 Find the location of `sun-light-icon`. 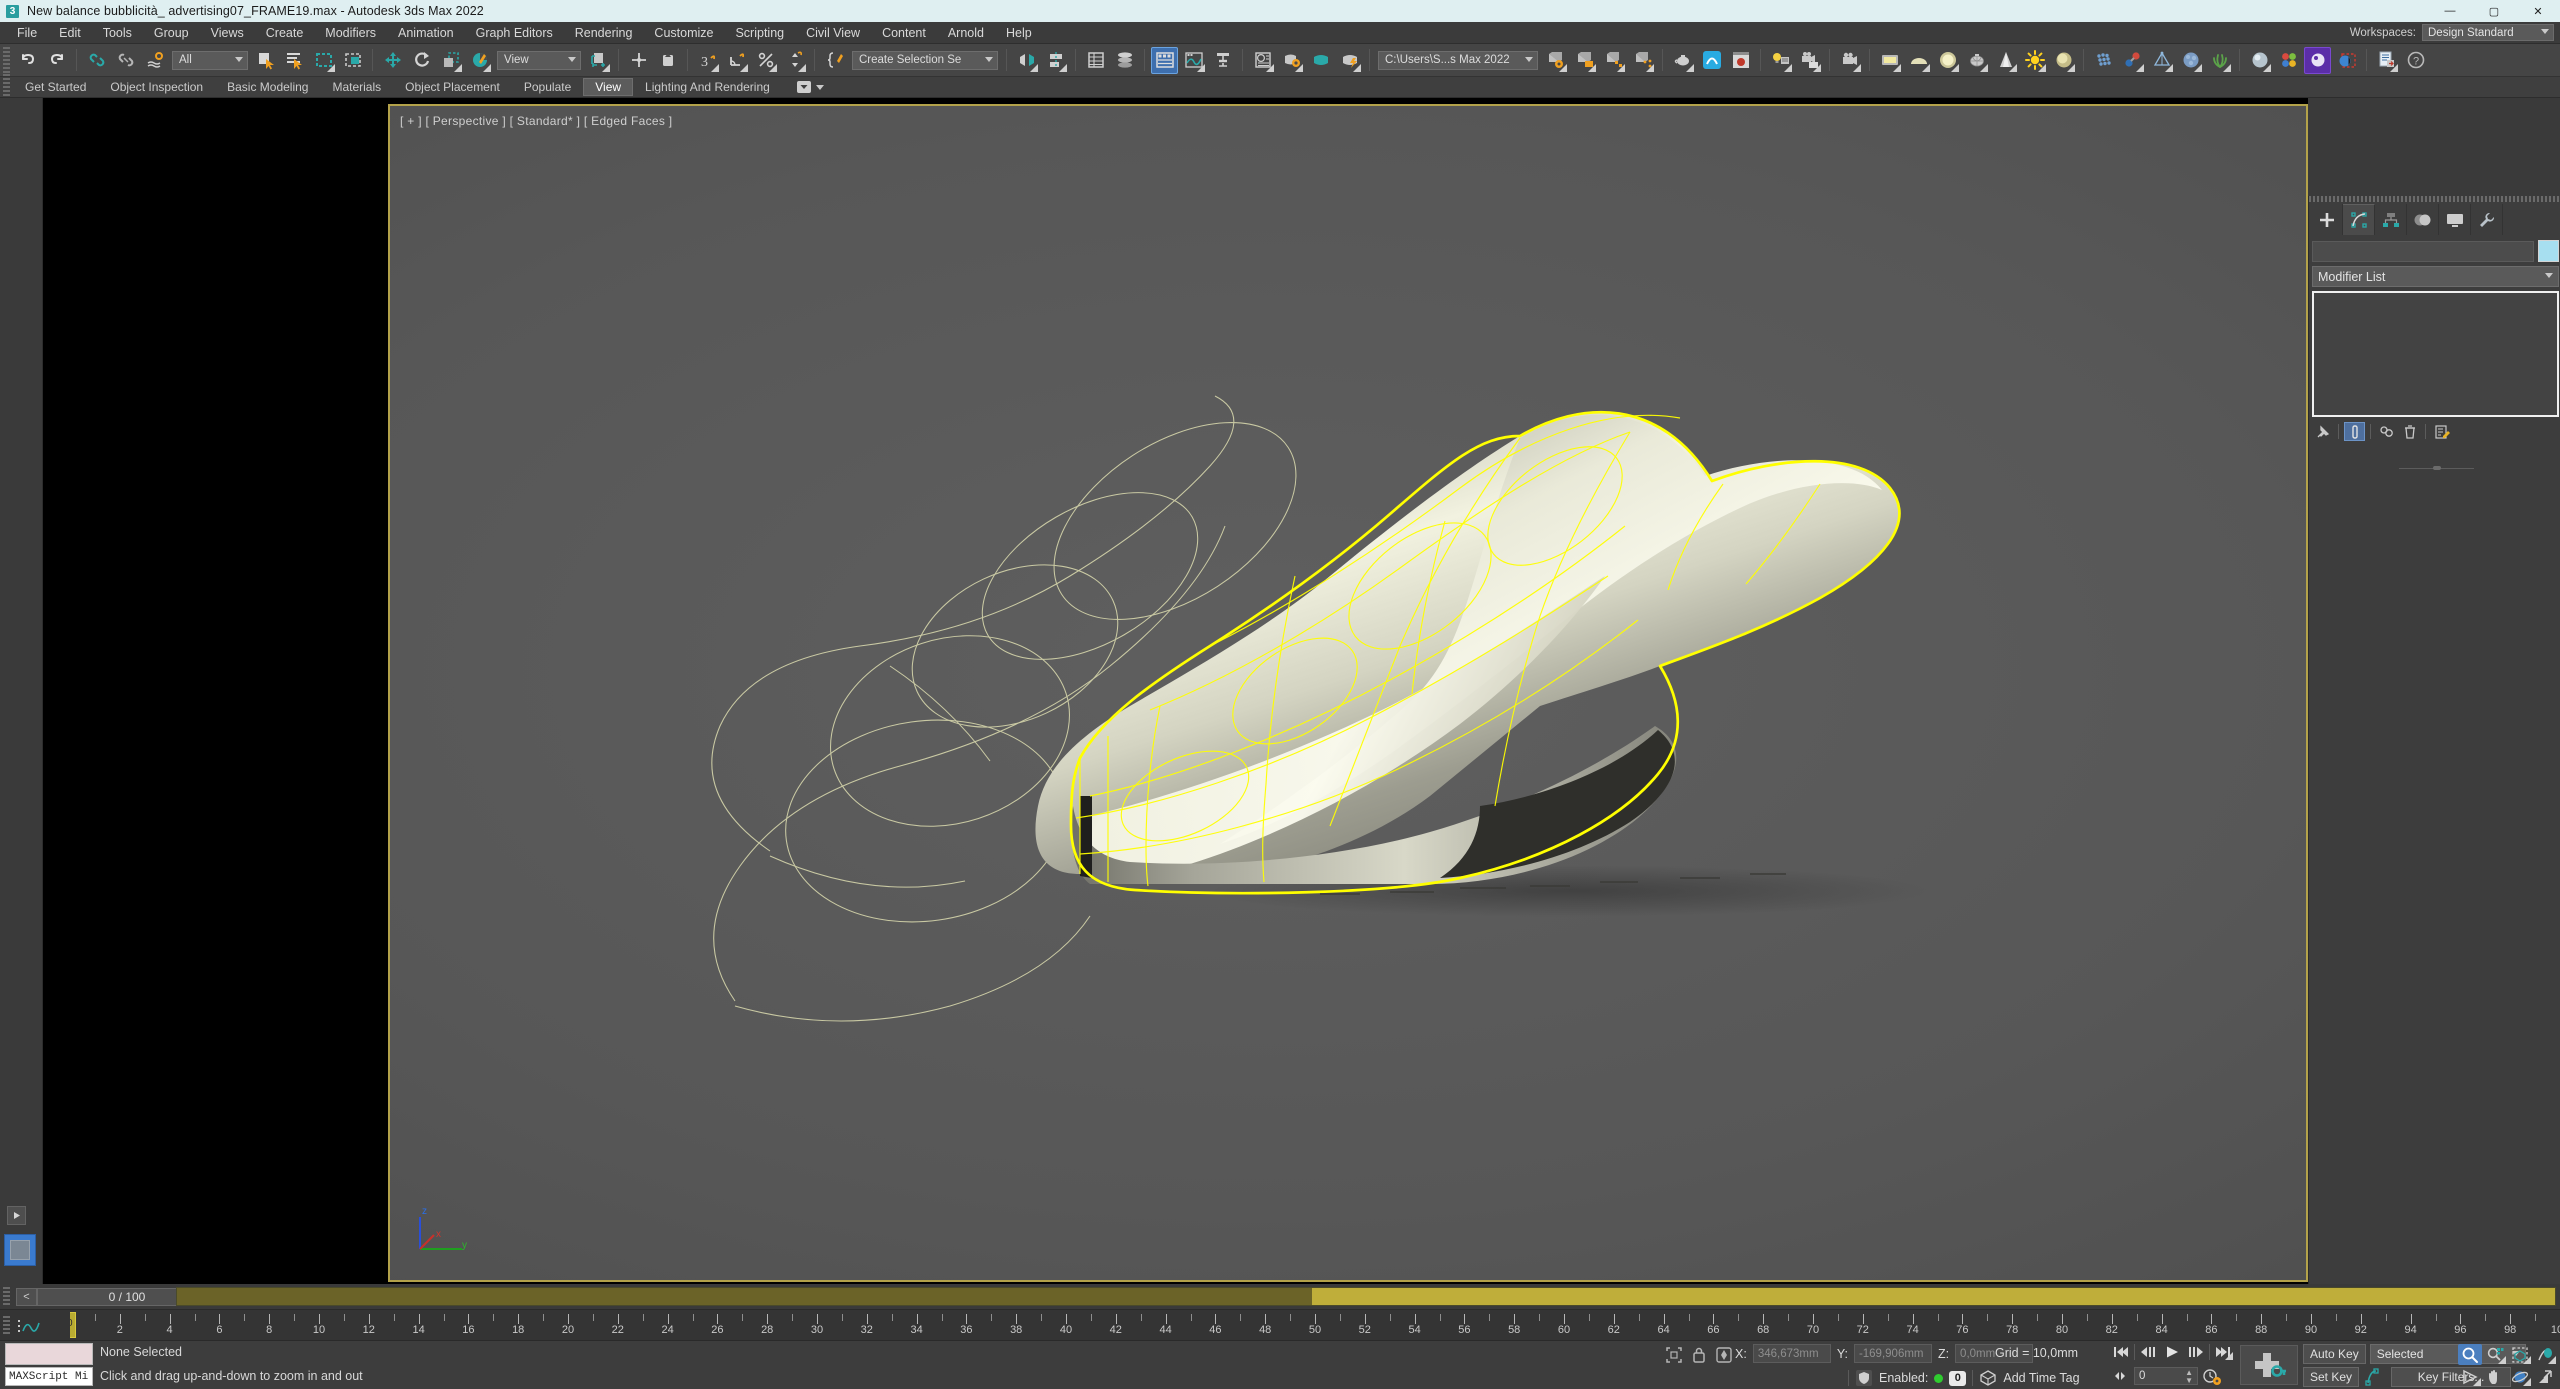

sun-light-icon is located at coordinates (2034, 60).